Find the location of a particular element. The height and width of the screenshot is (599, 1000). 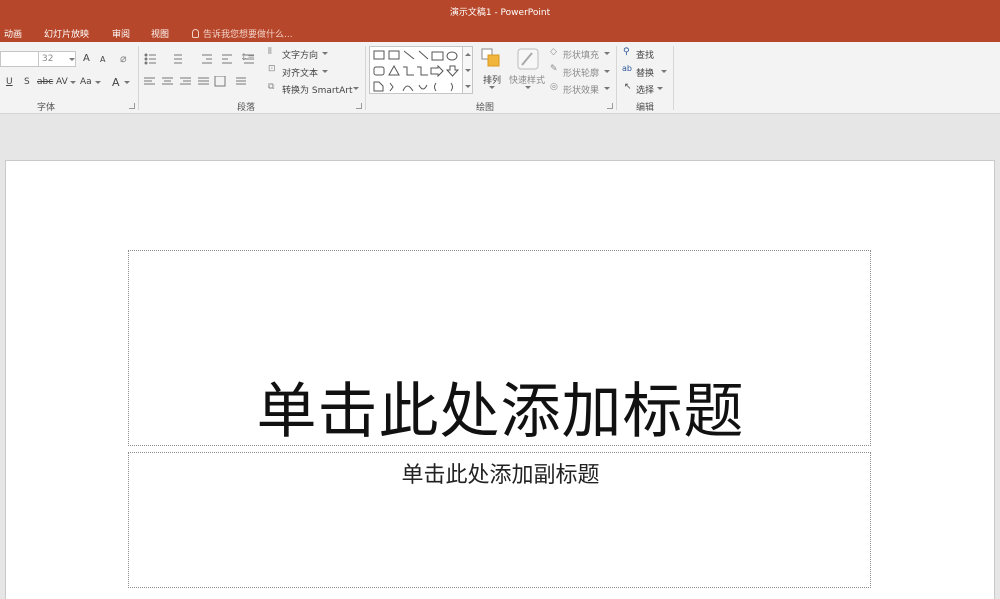

shape-outline-button: 形状轮廓 is located at coordinates (581, 72).